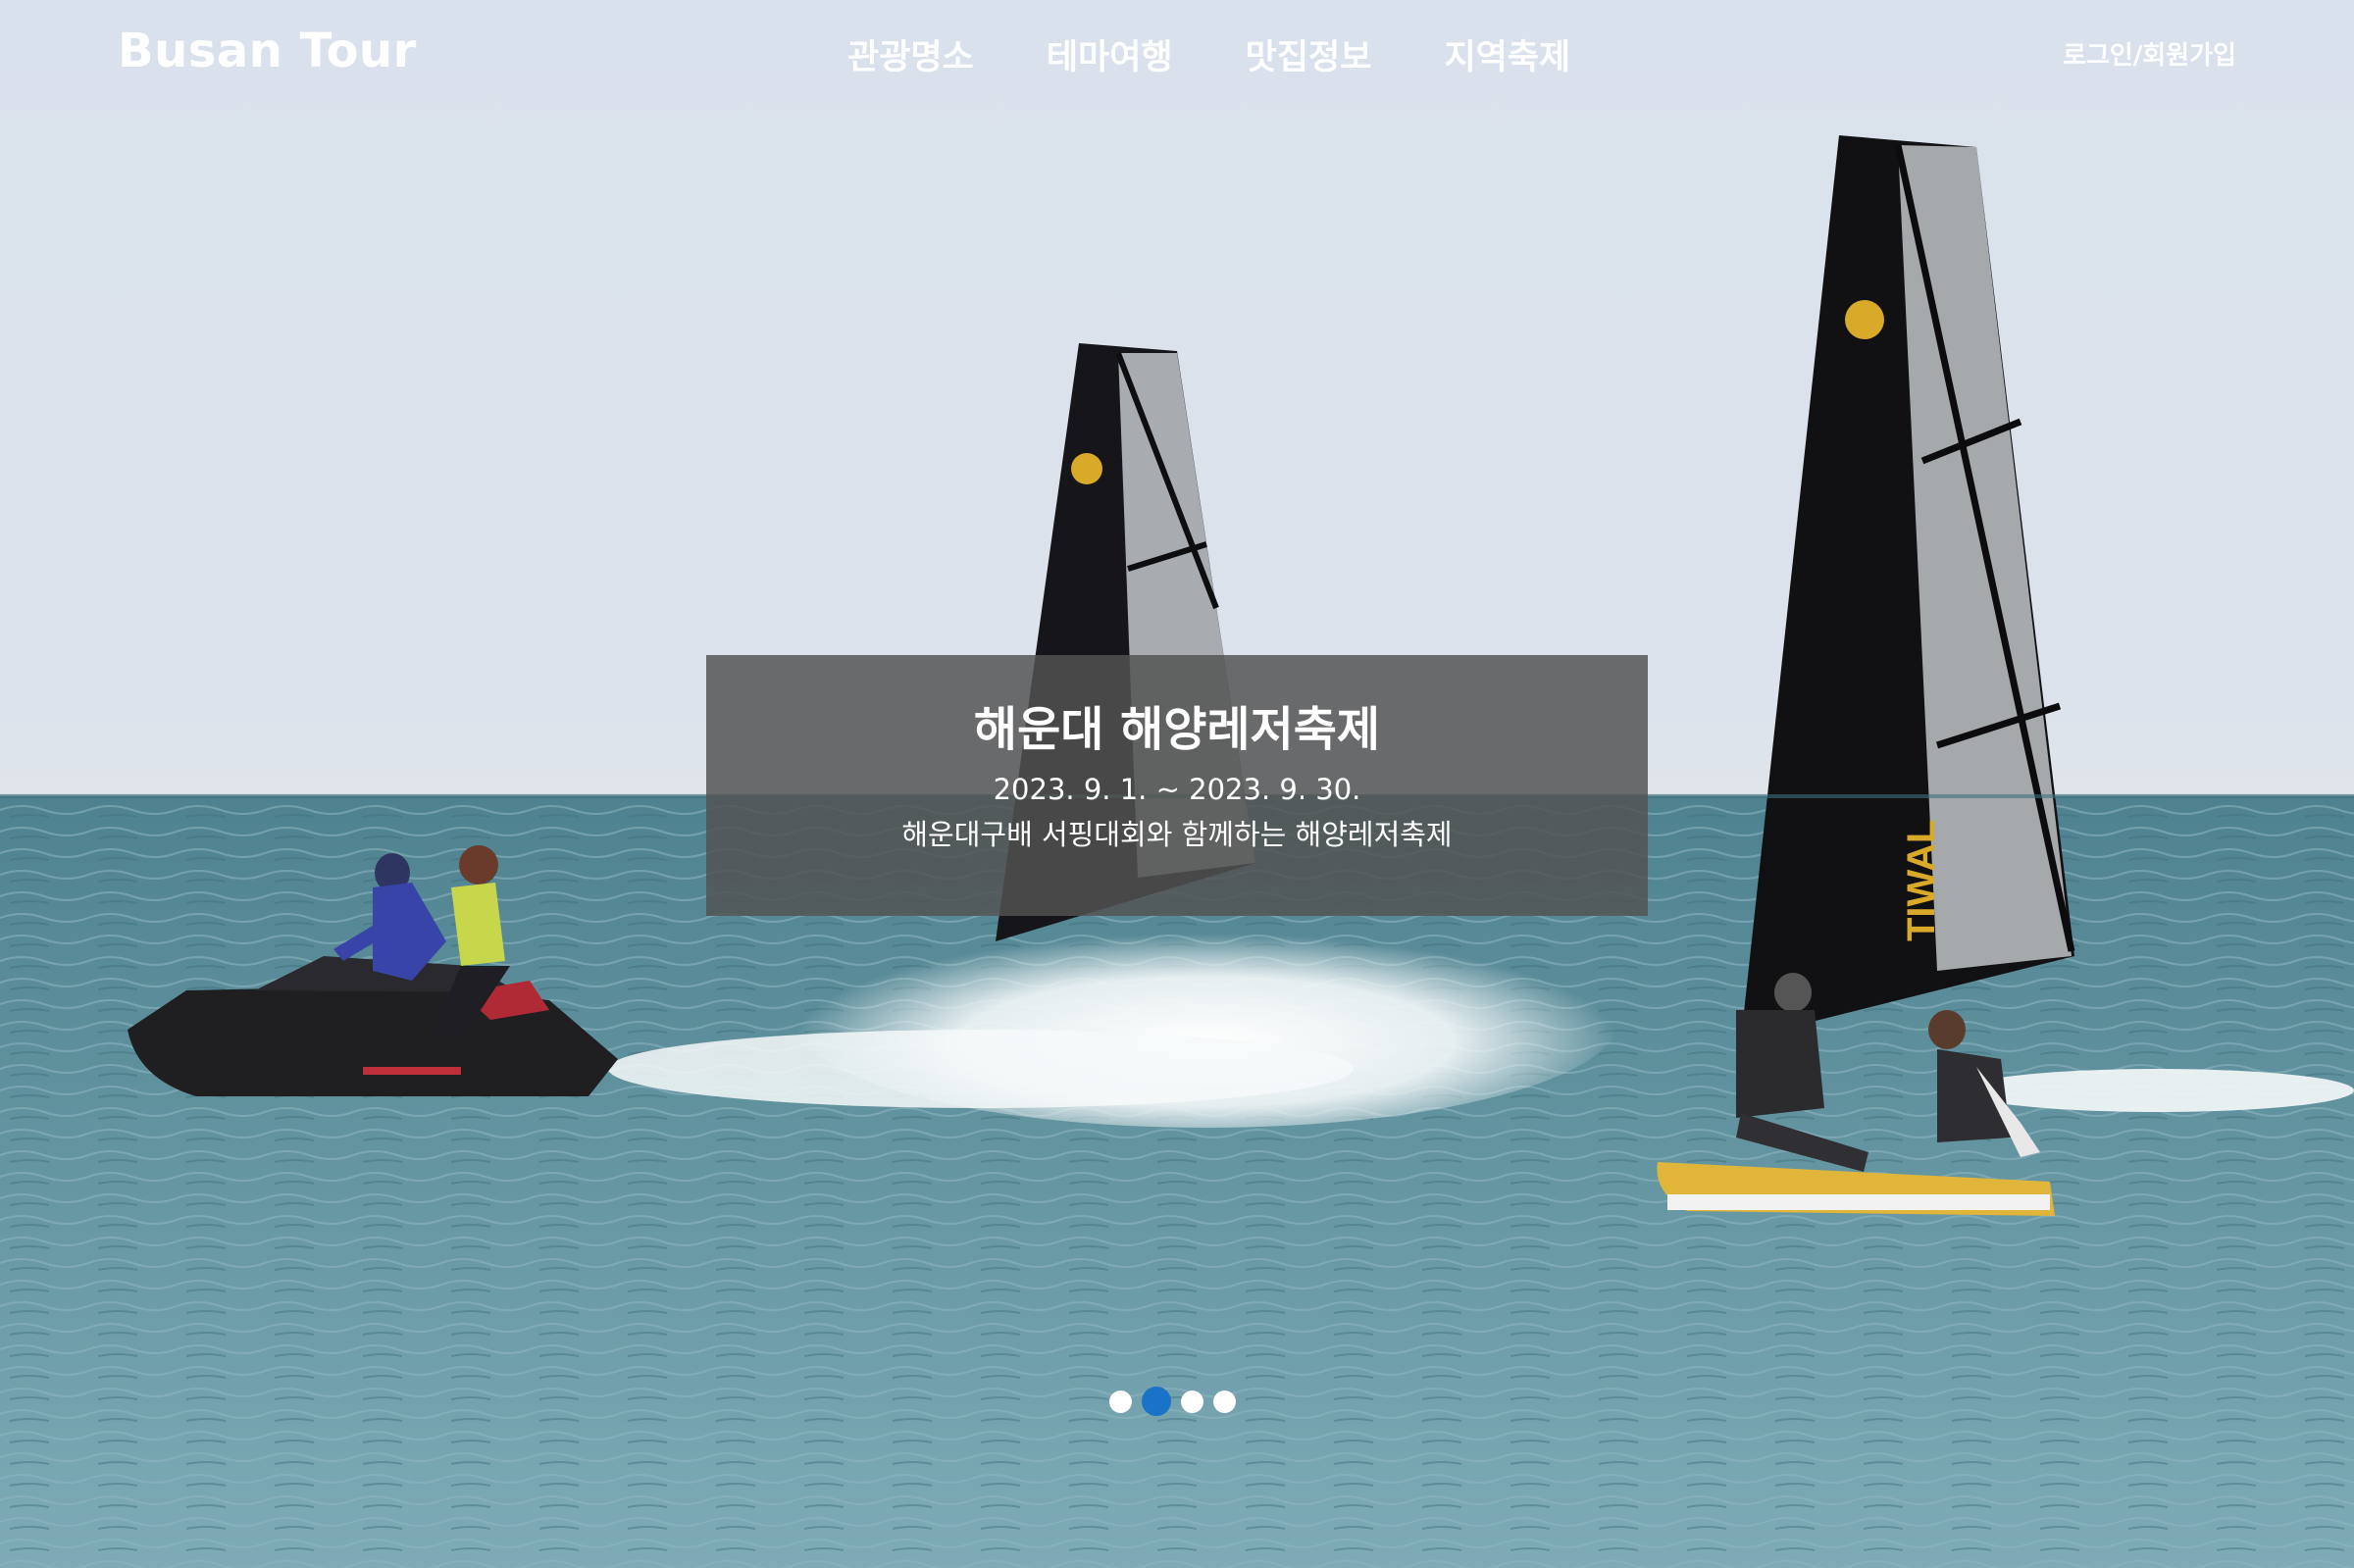 Image resolution: width=2354 pixels, height=1568 pixels. I want to click on main-nav: 관광명소 테마여행 맛집정보 지역축제, so click(1208, 54).